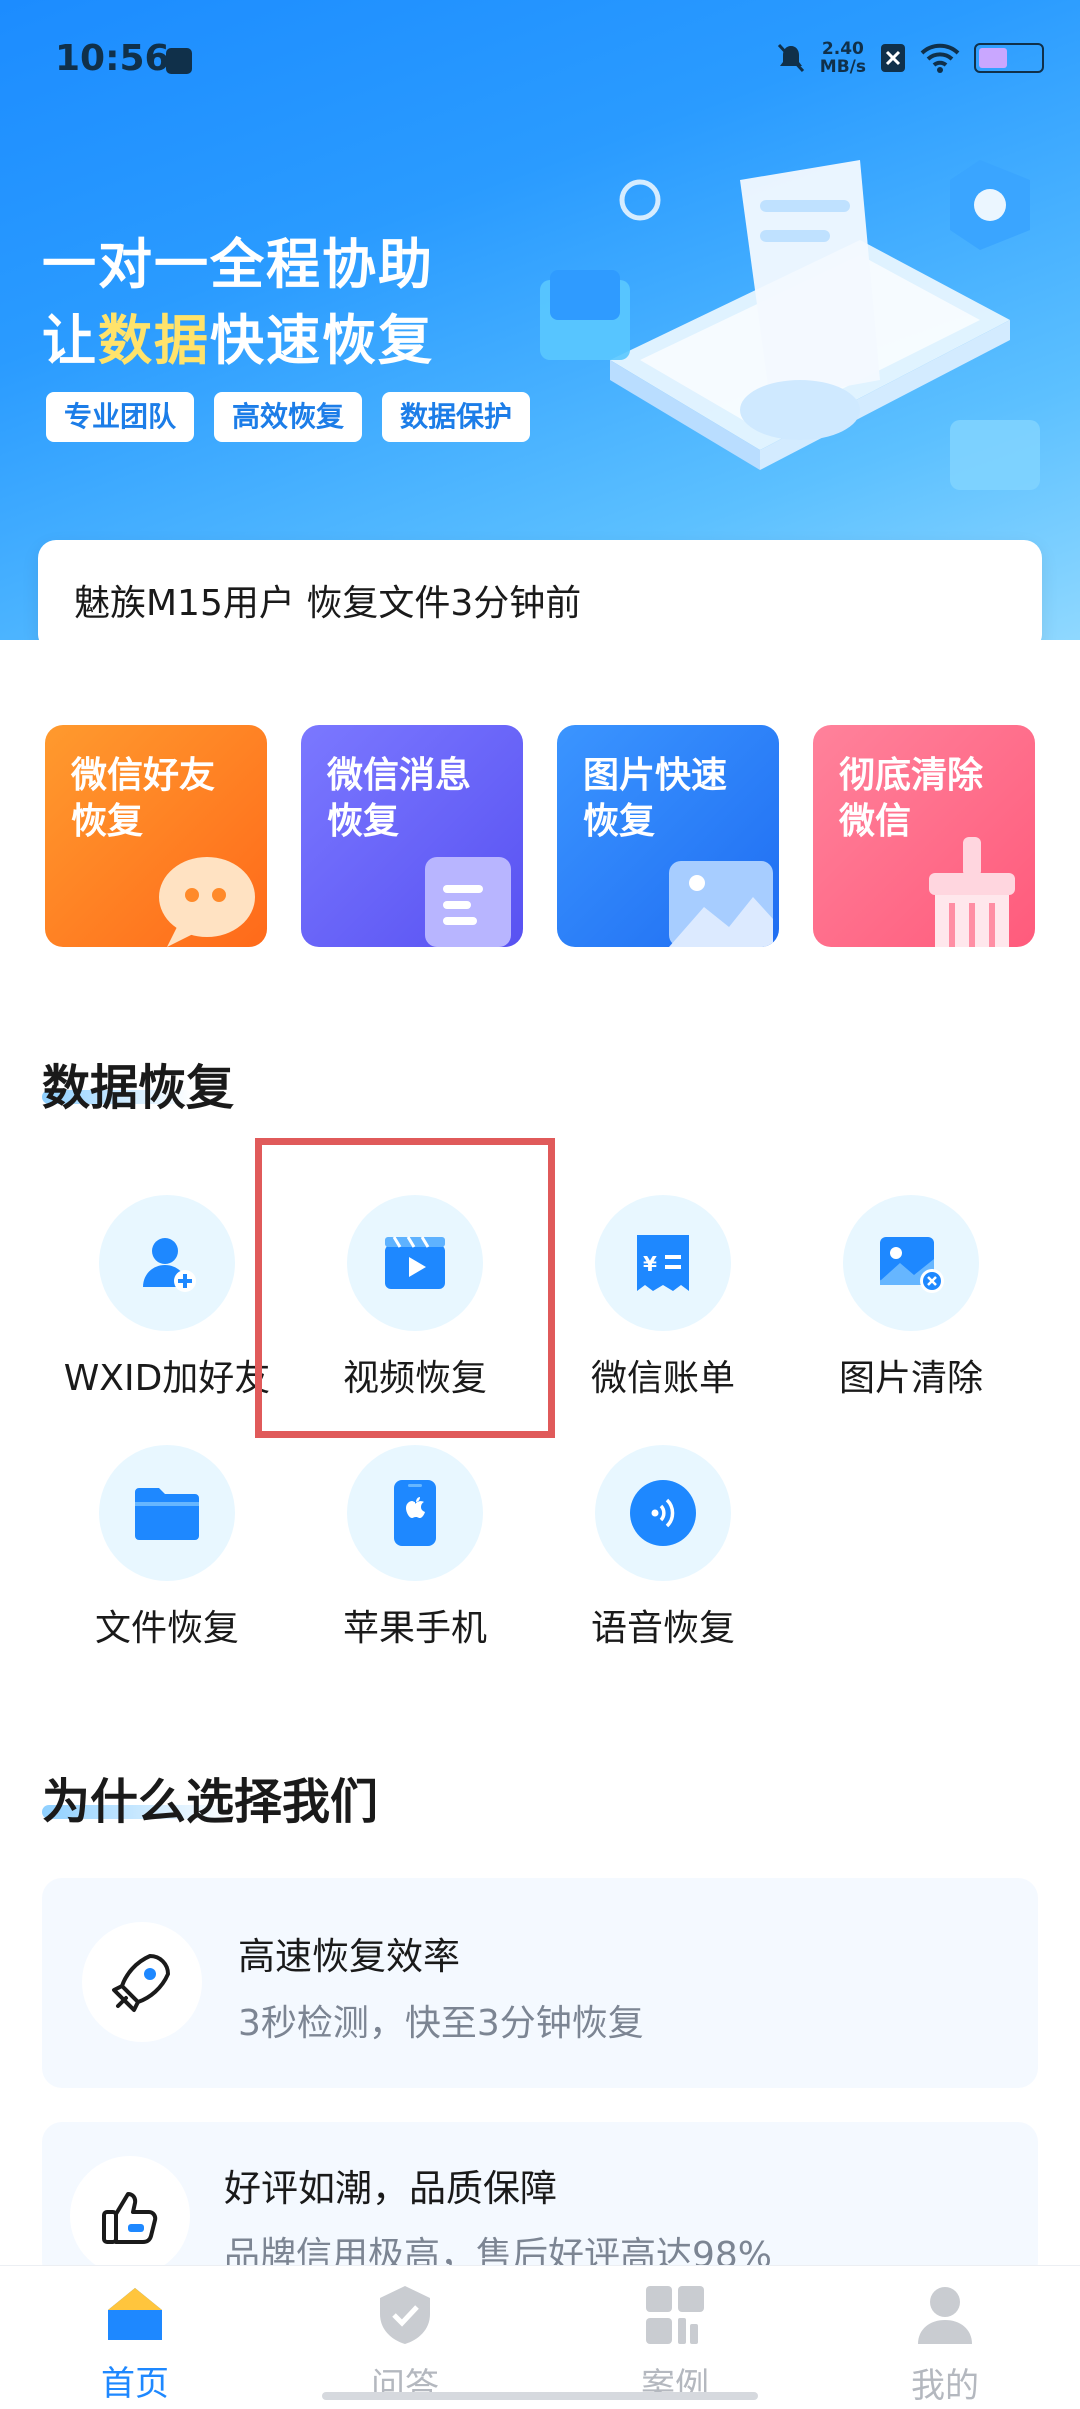 Image resolution: width=1080 pixels, height=2409 pixels. I want to click on bottom-nav: 首页 问答 案例 我的, so click(540, 2337).